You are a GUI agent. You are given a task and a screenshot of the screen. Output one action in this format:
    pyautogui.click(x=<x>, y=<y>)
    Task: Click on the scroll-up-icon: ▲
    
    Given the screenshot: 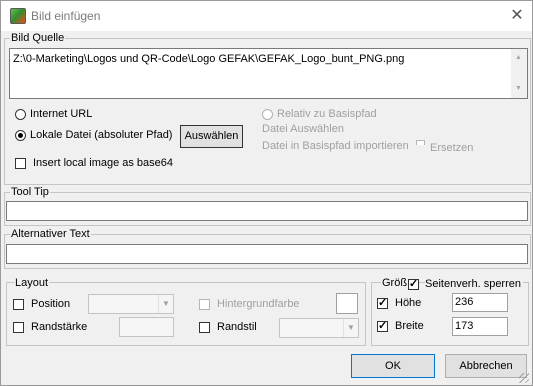 What is the action you would take?
    pyautogui.click(x=518, y=57)
    